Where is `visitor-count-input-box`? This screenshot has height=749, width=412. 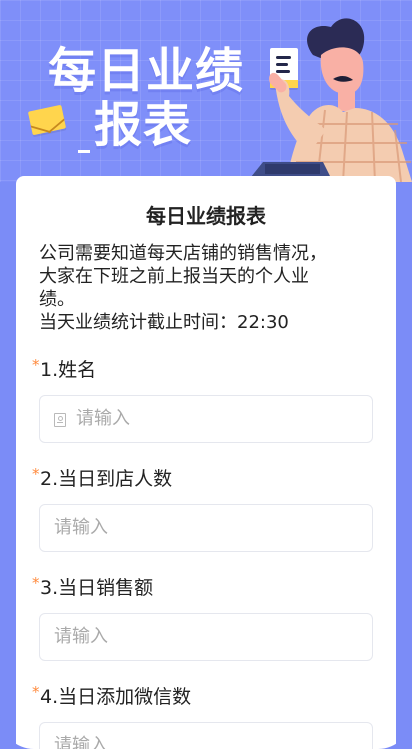
visitor-count-input-box is located at coordinates (206, 528).